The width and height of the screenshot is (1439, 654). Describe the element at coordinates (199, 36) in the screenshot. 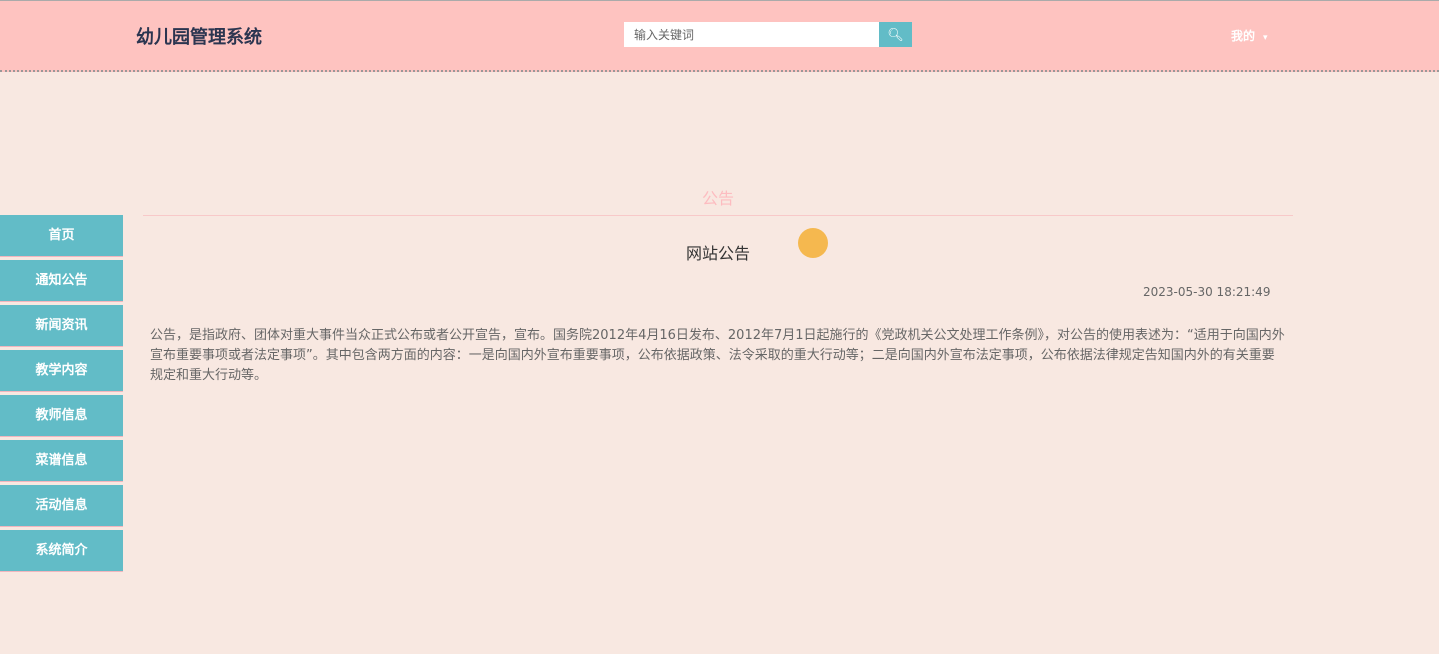

I see `site-logo: 幼儿园管理系统` at that location.